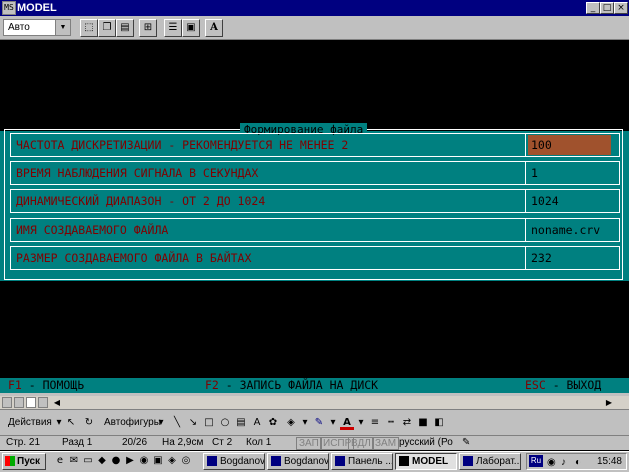 The width and height of the screenshot is (629, 472). Describe the element at coordinates (551, 462) in the screenshot. I see `tray-icon: ◉` at that location.